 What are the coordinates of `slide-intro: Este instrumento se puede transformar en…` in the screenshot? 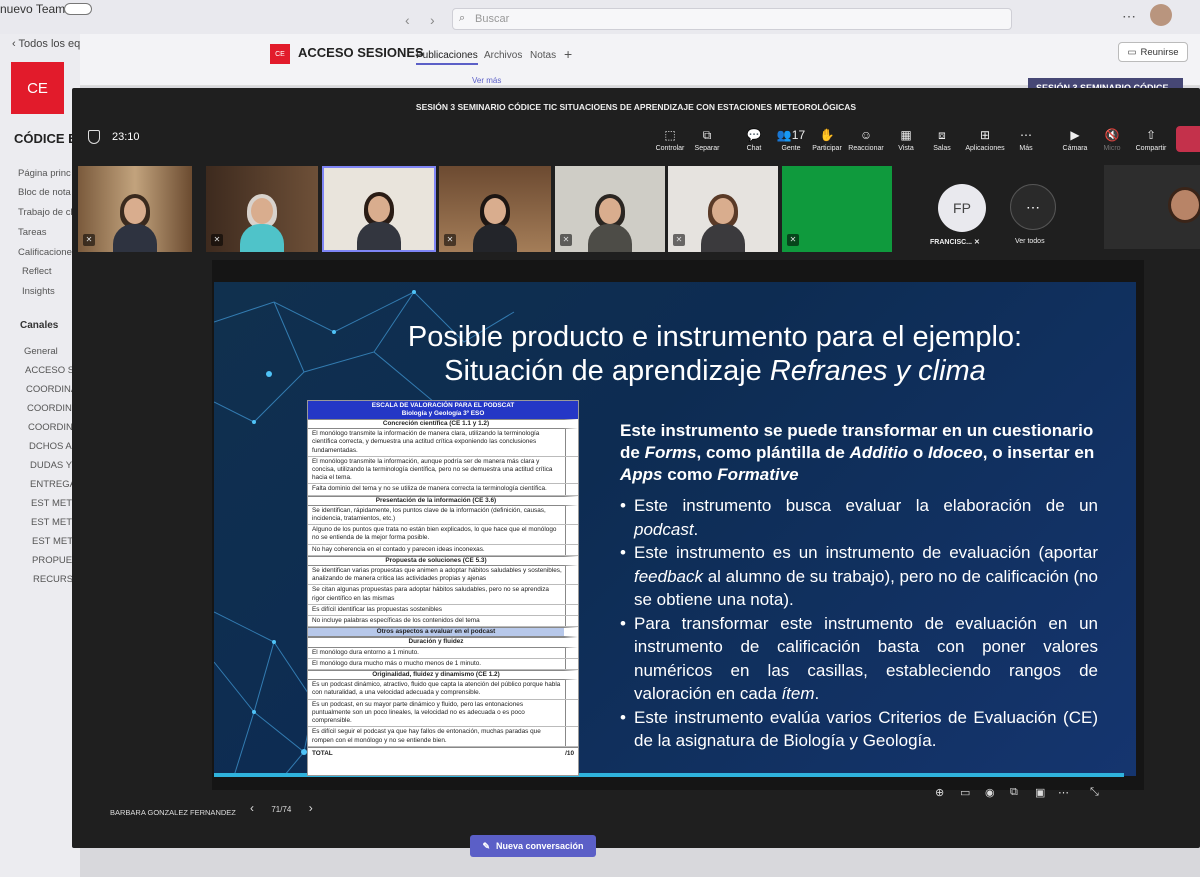 It's located at (859, 453).